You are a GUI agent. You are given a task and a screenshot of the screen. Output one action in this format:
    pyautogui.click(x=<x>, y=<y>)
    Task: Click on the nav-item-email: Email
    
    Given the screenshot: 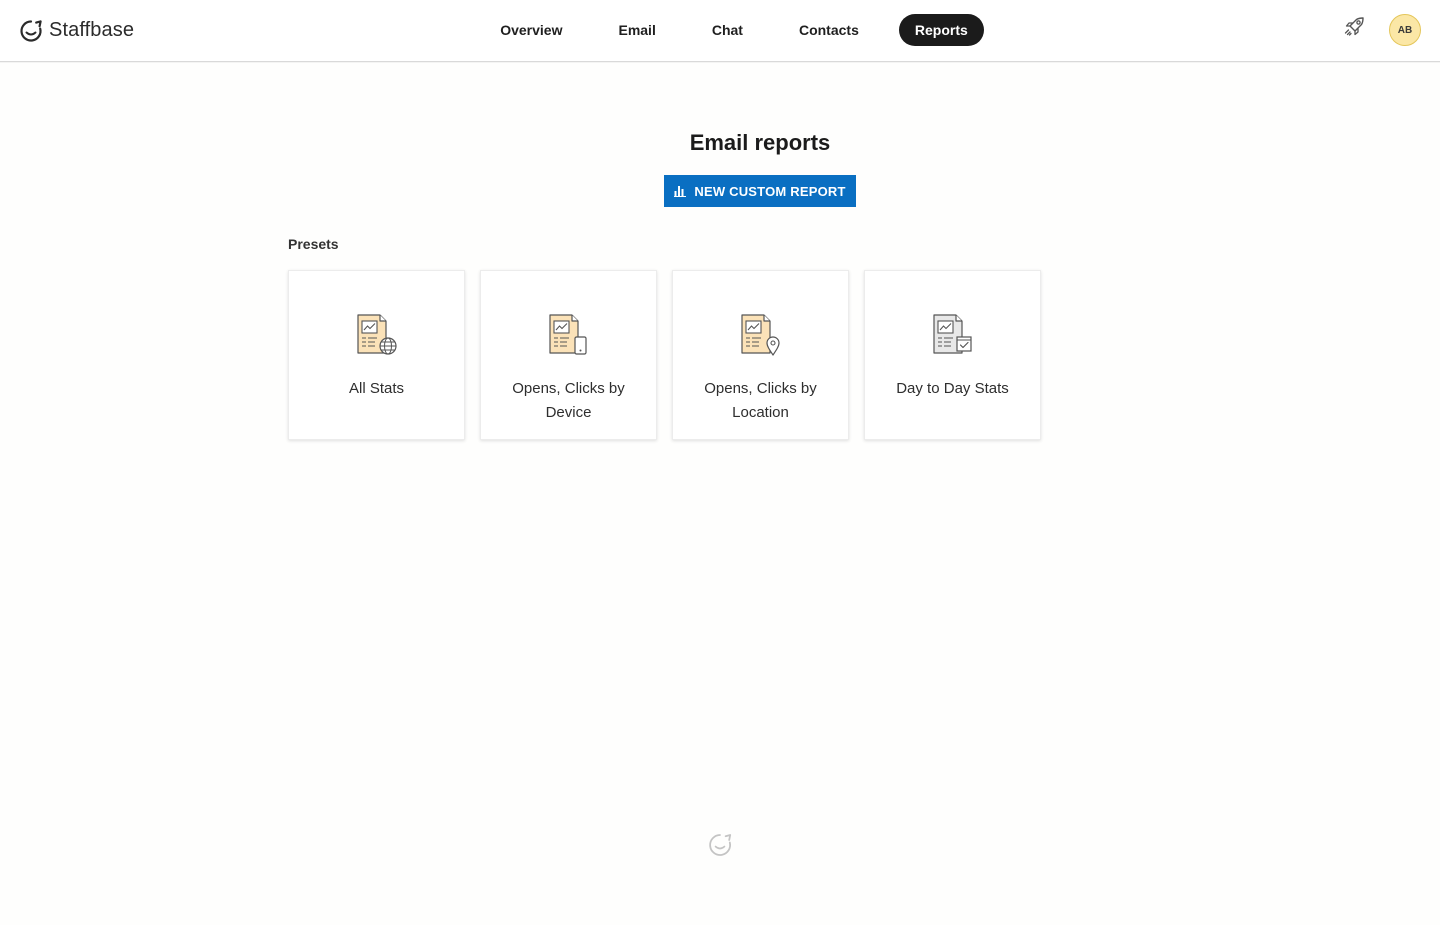 What is the action you would take?
    pyautogui.click(x=636, y=30)
    